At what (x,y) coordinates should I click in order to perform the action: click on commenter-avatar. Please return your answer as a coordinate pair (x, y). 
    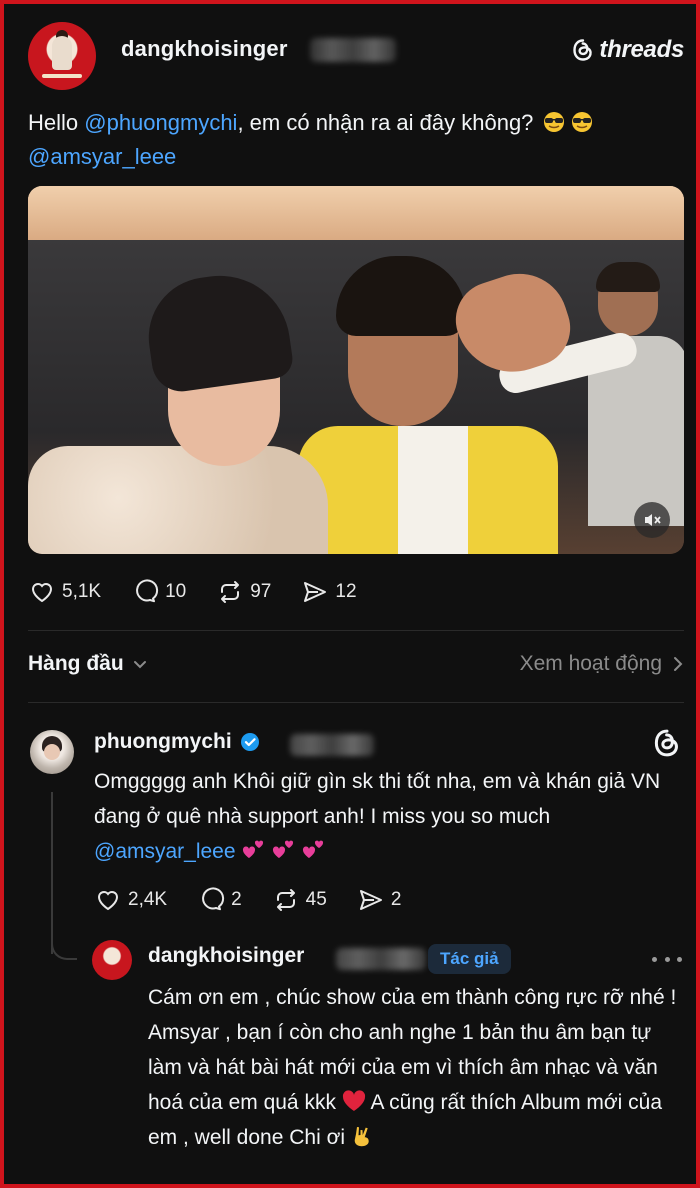
    Looking at the image, I should click on (52, 752).